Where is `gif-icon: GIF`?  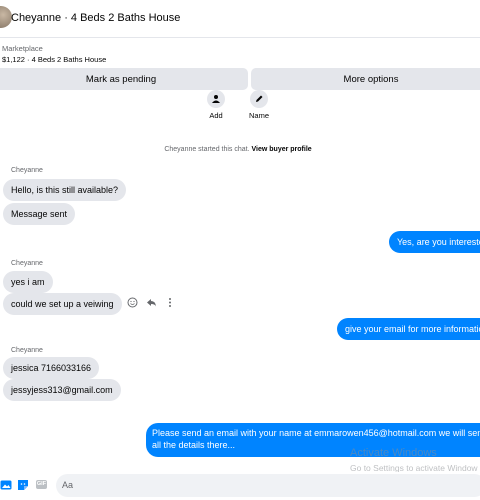 gif-icon: GIF is located at coordinates (41, 484).